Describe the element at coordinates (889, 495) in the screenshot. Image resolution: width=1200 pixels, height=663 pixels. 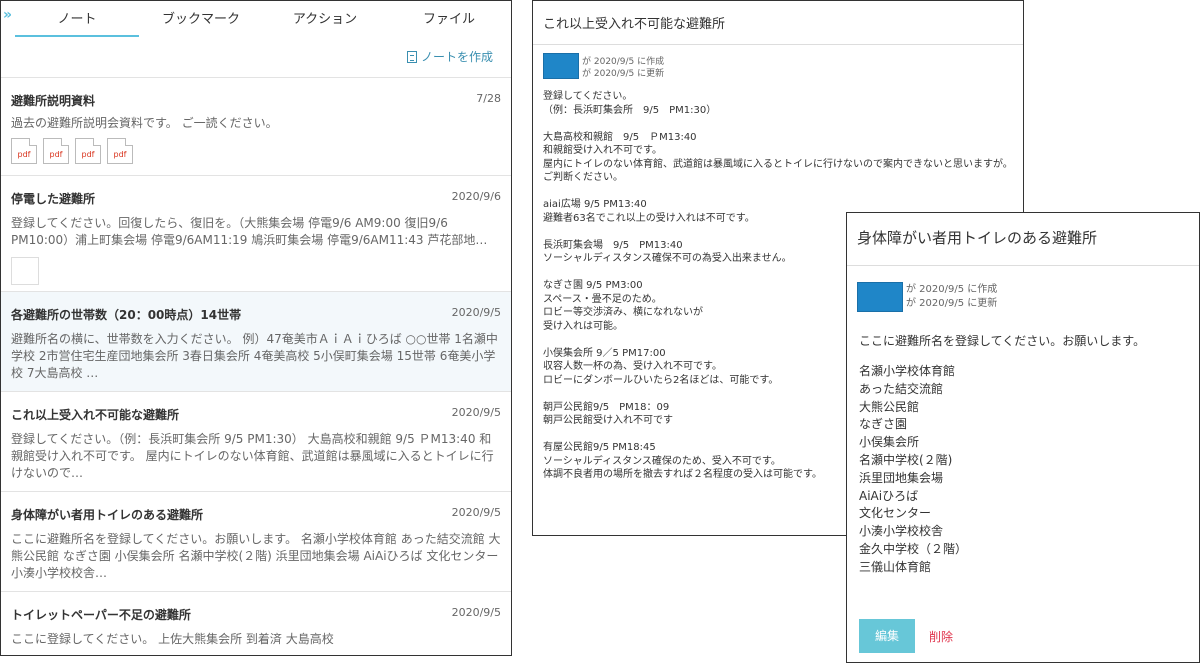
I see `list-item: AiAiひろば` at that location.